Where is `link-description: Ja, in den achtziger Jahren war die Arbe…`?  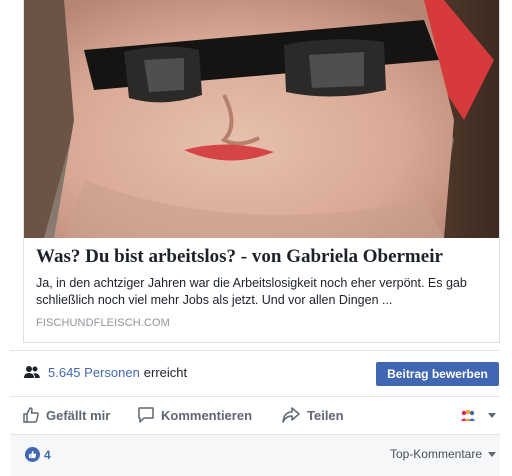
link-description: Ja, in den achtziger Jahren war die Arbe… is located at coordinates (263, 292).